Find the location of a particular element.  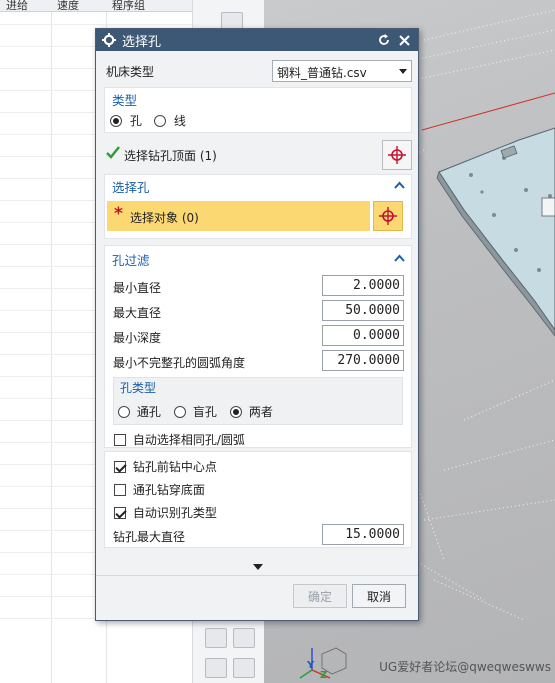

min-diameter-label: 最小直径 is located at coordinates (137, 288).